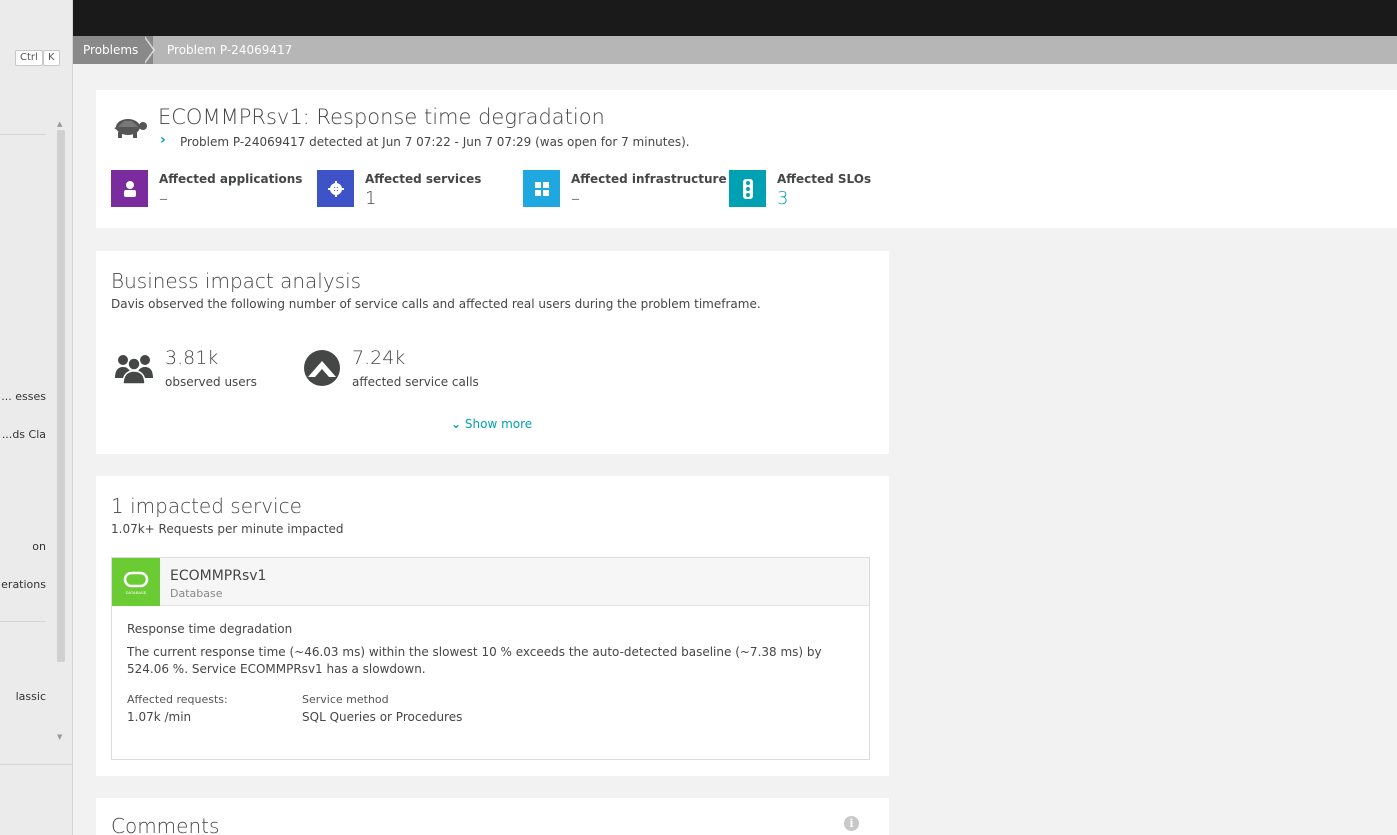 The height and width of the screenshot is (835, 1397). I want to click on show-more-button: ⌄ Show more, so click(491, 424).